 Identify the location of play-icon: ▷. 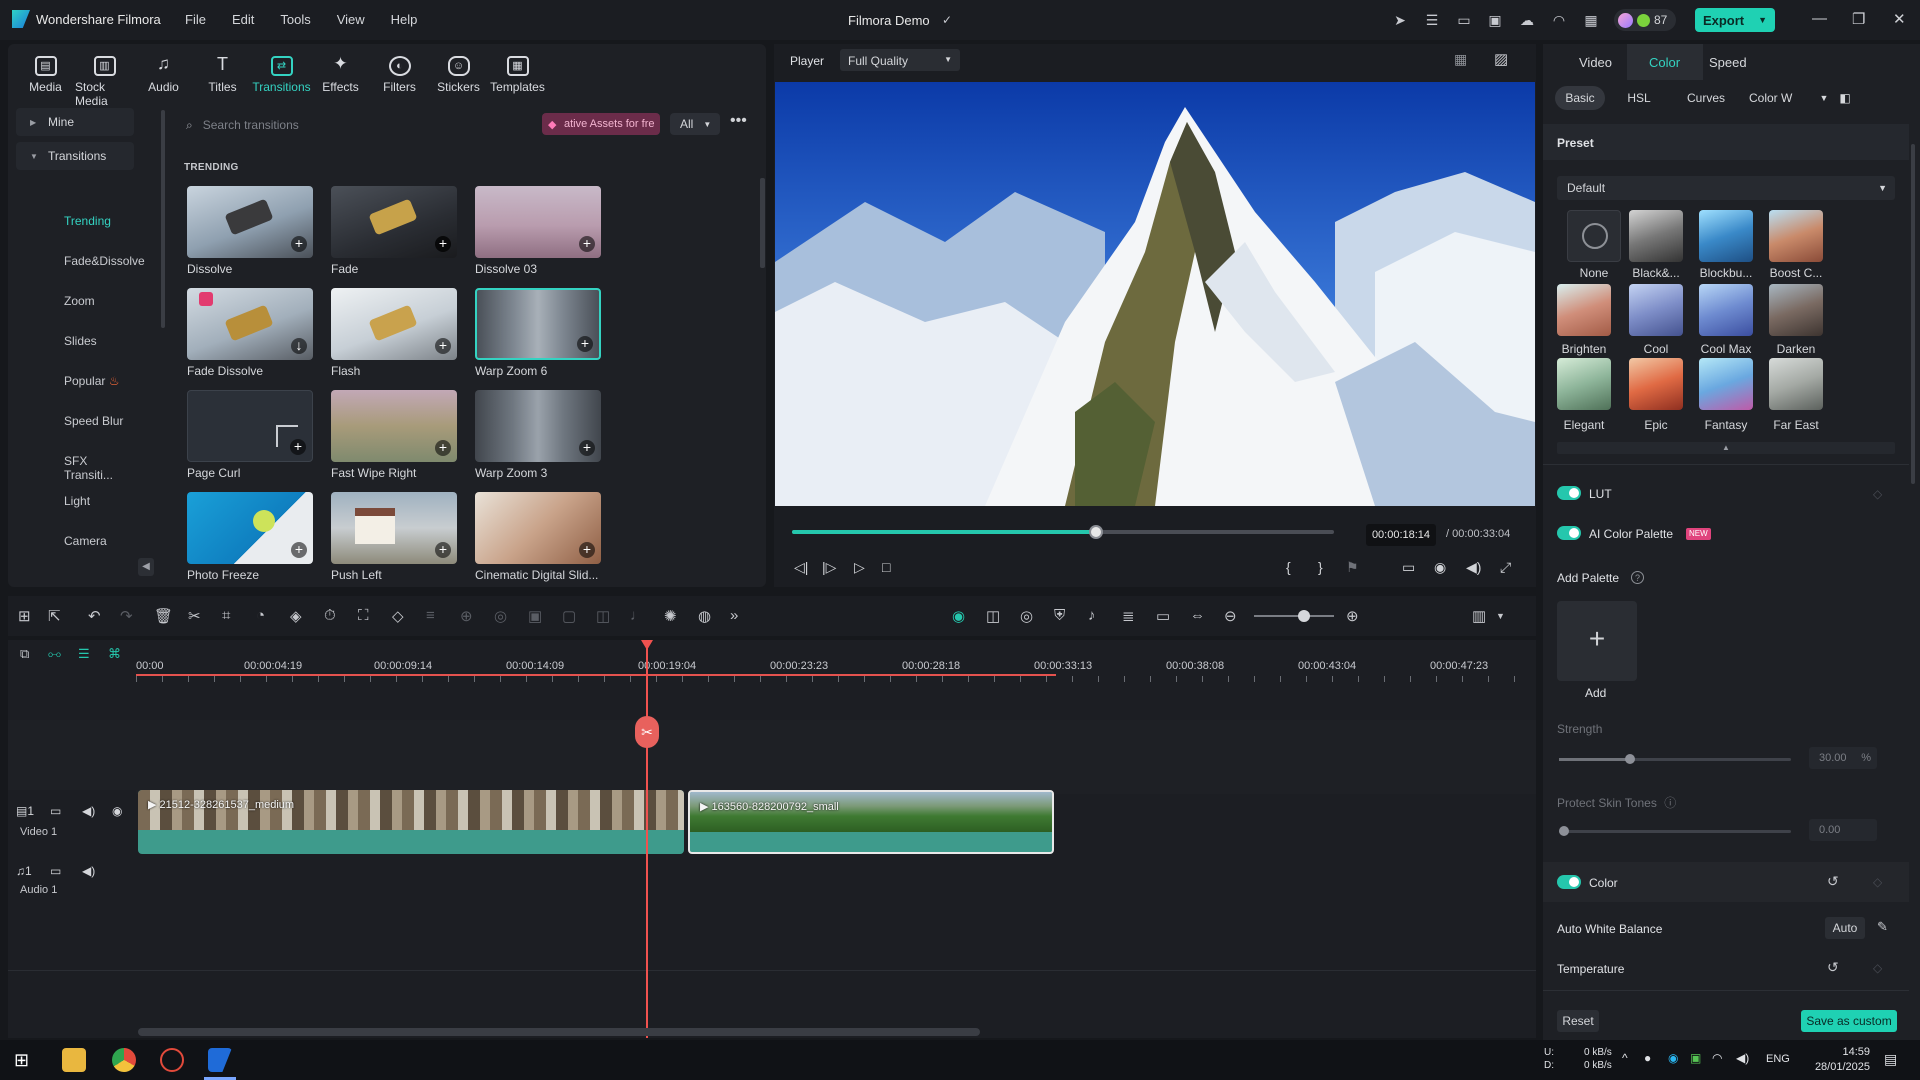
(859, 567).